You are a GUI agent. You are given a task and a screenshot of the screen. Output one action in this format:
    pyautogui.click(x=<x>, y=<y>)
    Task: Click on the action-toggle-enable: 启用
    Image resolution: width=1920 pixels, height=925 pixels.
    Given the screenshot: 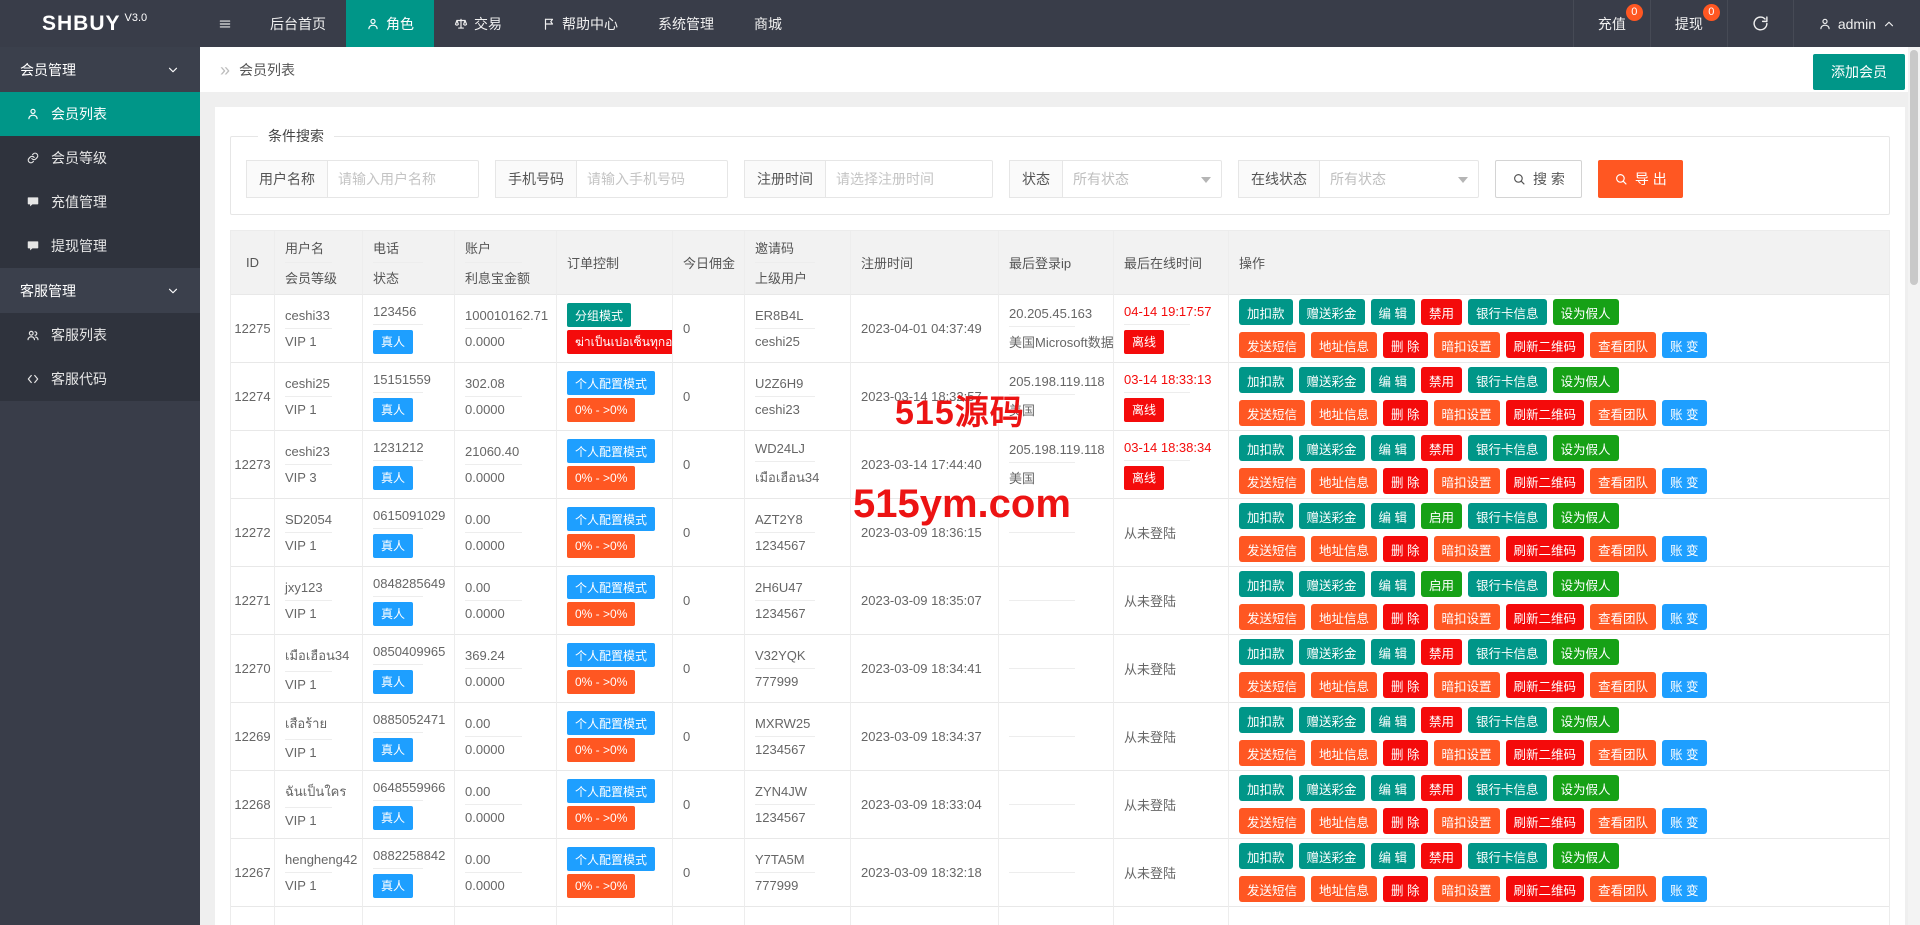 What is the action you would take?
    pyautogui.click(x=1442, y=516)
    